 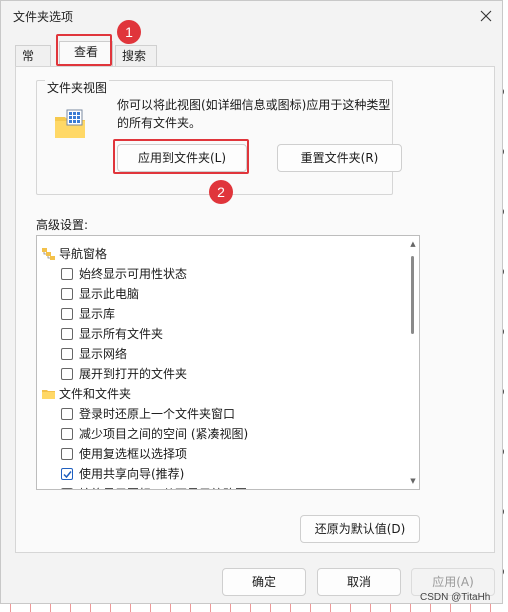 What do you see at coordinates (83, 254) in the screenshot?
I see `tree-item-label: 导航窗格` at bounding box center [83, 254].